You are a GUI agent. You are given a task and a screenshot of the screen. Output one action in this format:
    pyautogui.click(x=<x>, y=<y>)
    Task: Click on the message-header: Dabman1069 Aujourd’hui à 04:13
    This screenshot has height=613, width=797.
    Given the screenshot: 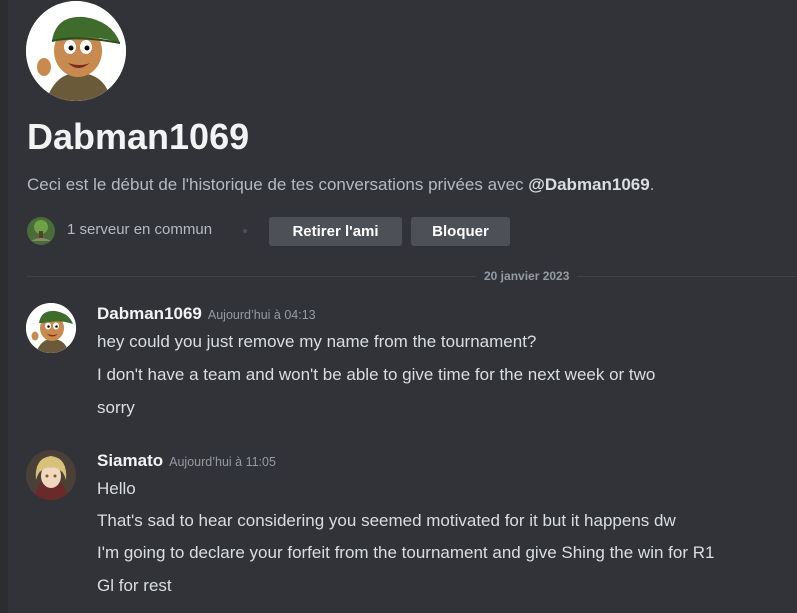 What is the action you would take?
    pyautogui.click(x=206, y=314)
    